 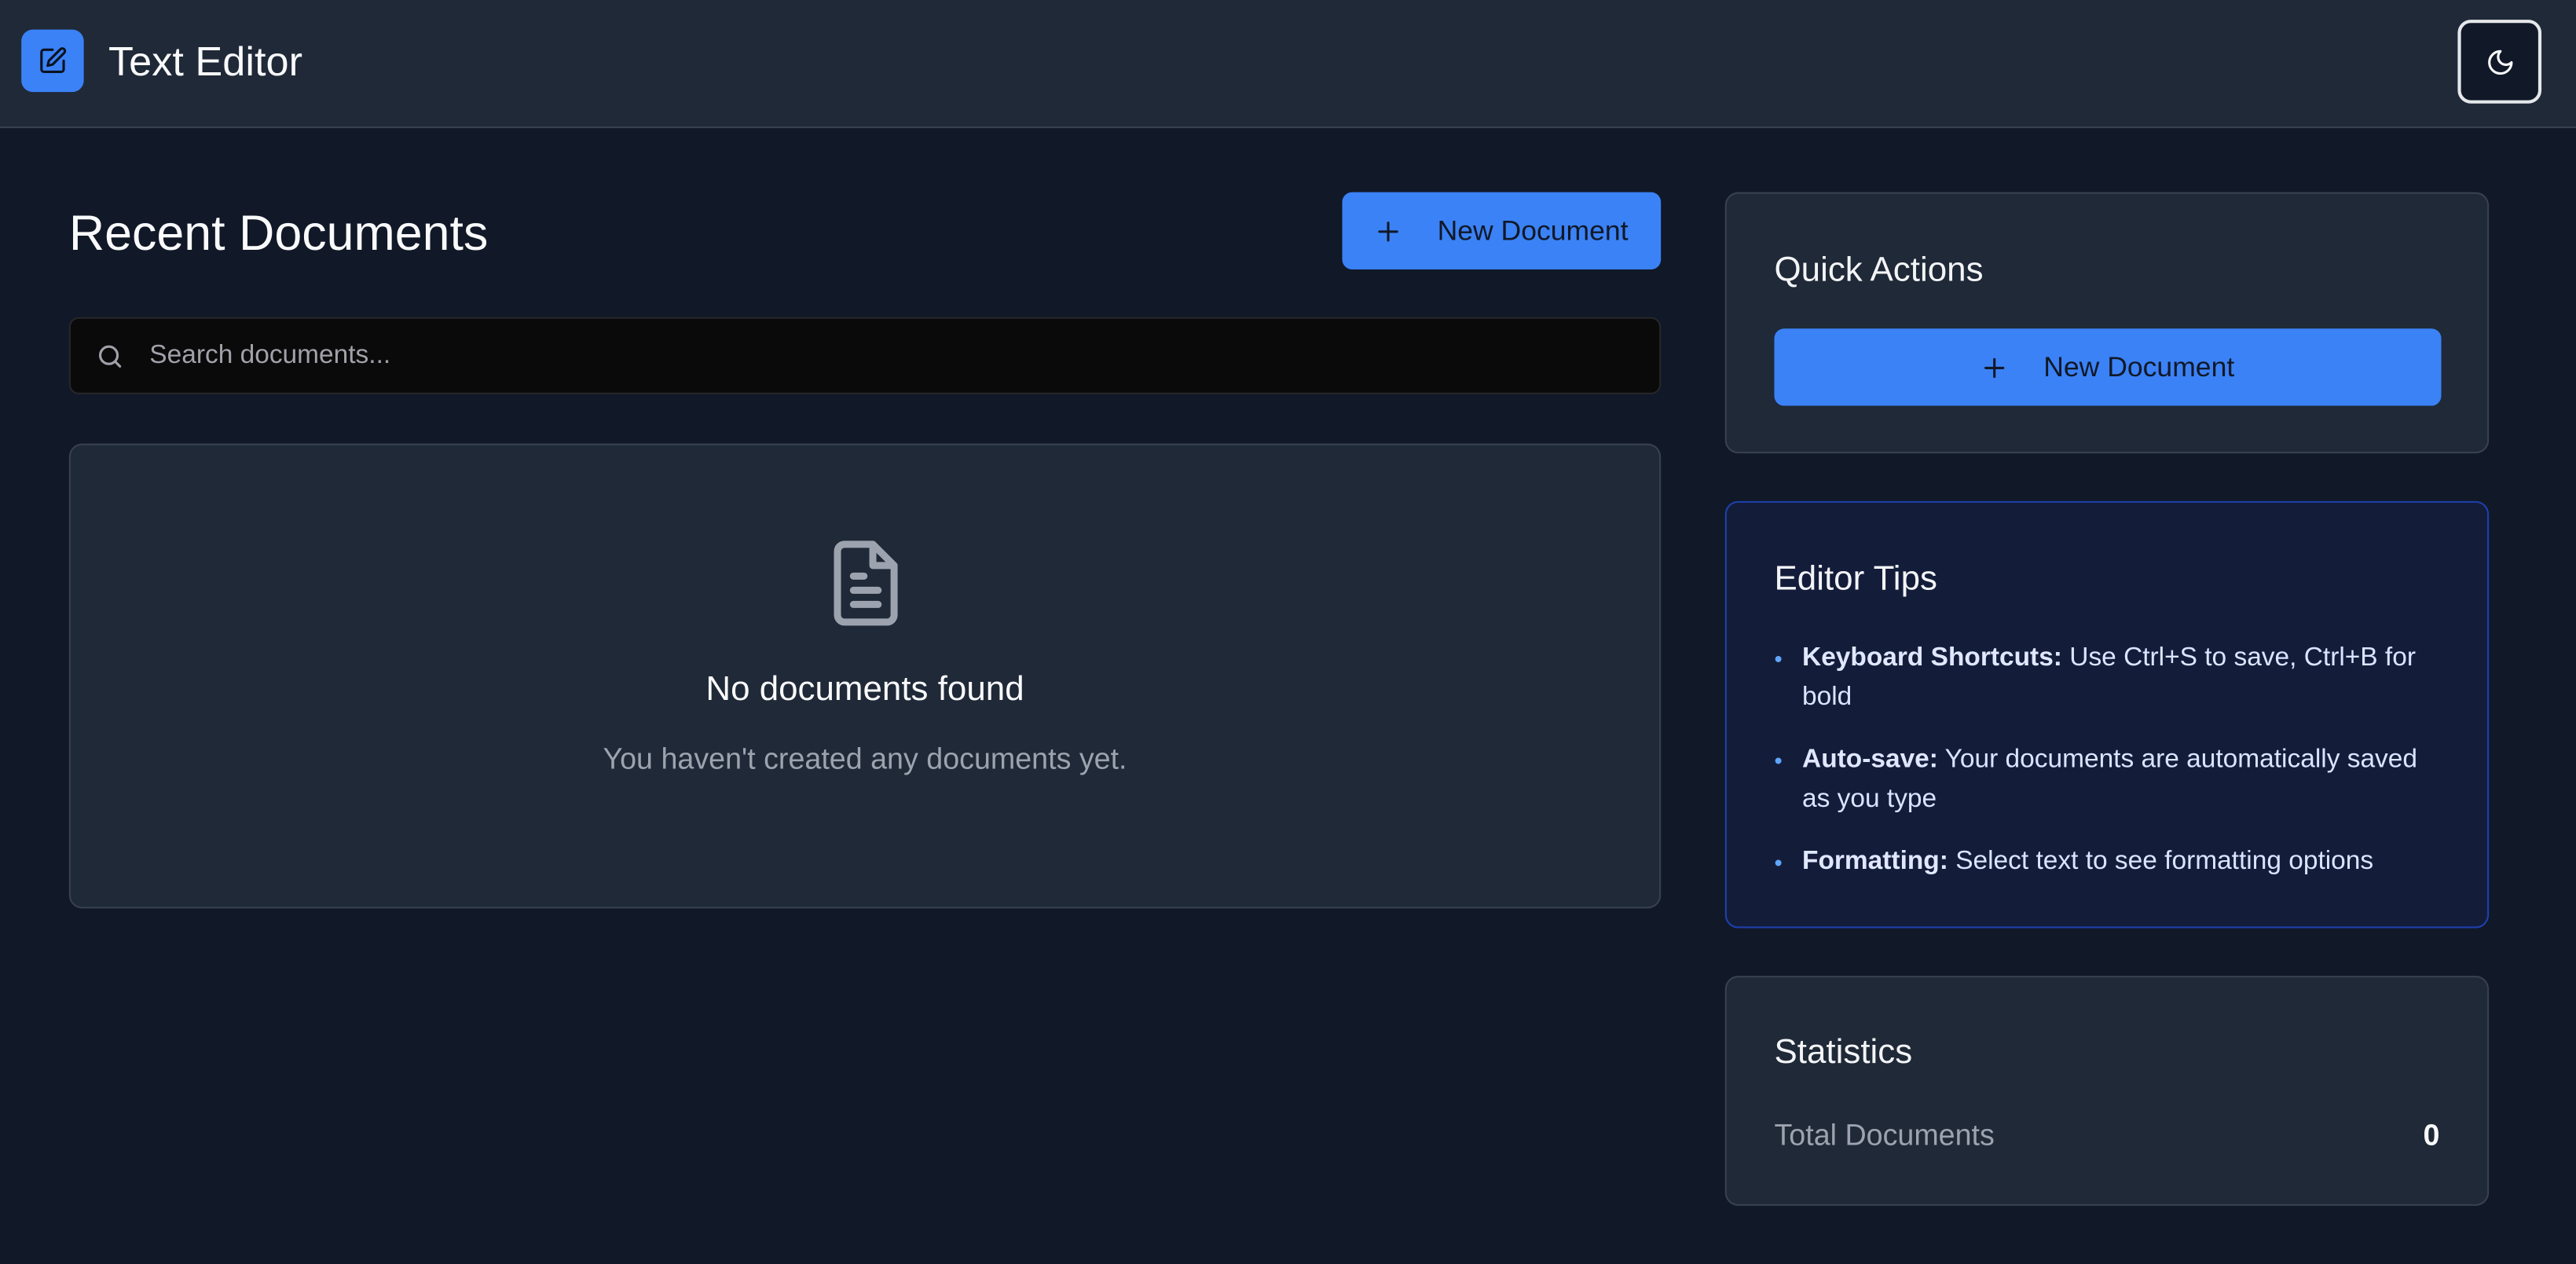 What do you see at coordinates (865, 759) in the screenshot?
I see `empty-state-subtitle: You haven't created any documents yet.` at bounding box center [865, 759].